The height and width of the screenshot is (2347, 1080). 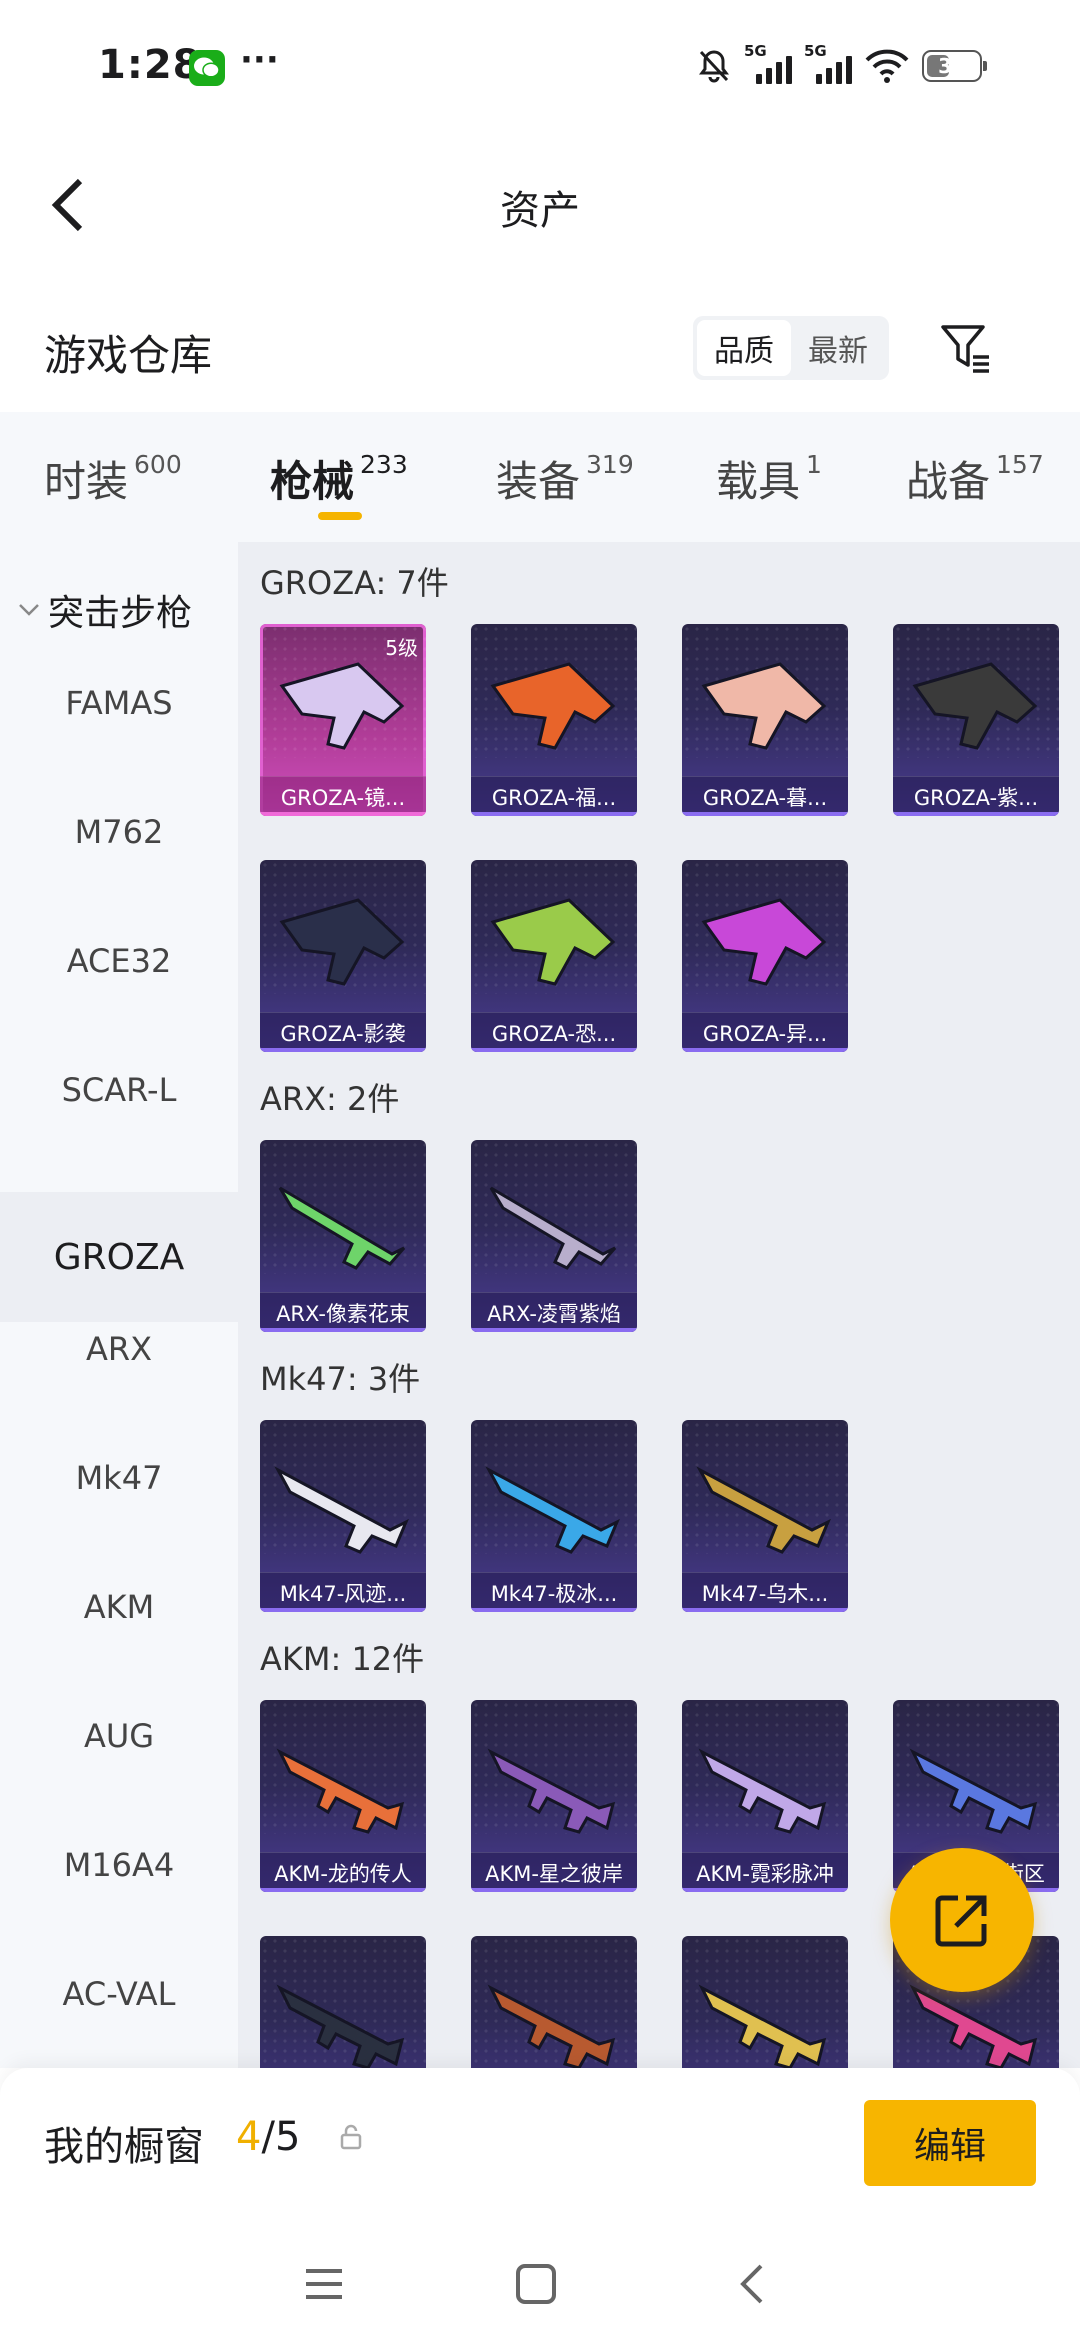 What do you see at coordinates (343, 1032) in the screenshot?
I see `skin-name: GROZA-影袭` at bounding box center [343, 1032].